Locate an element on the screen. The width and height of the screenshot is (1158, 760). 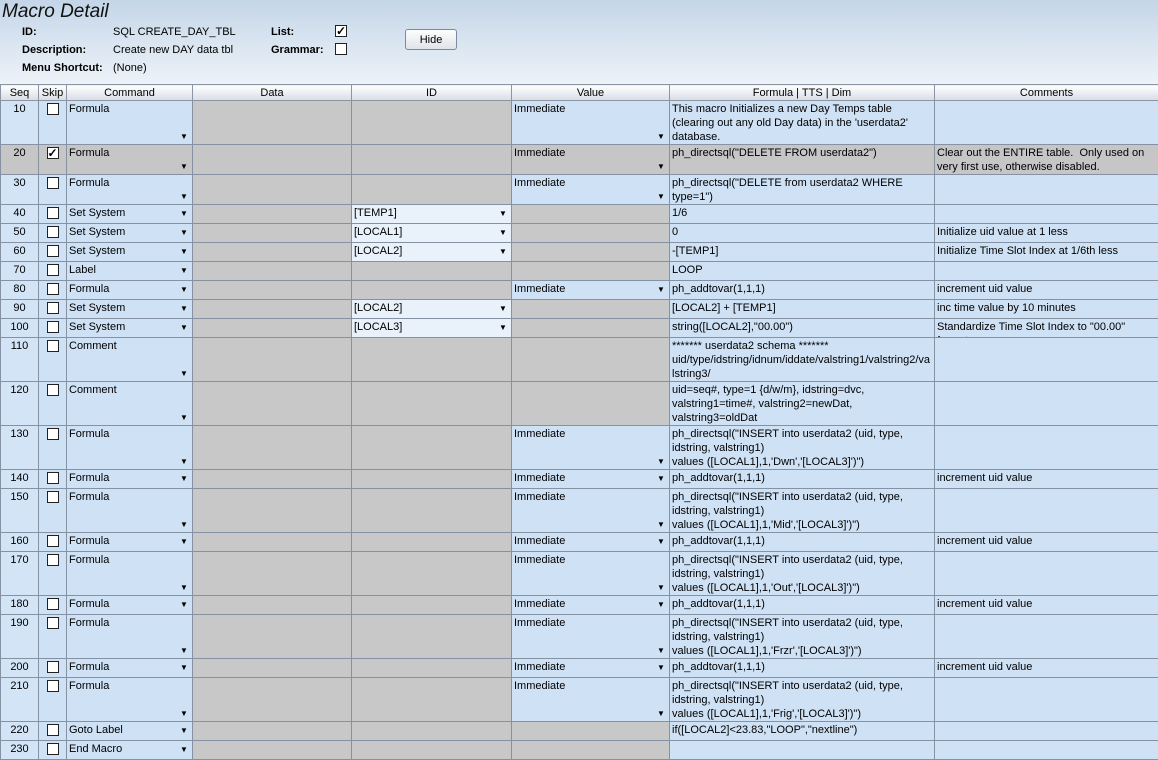
formula-cell: -[TEMP1] is located at coordinates (802, 252).